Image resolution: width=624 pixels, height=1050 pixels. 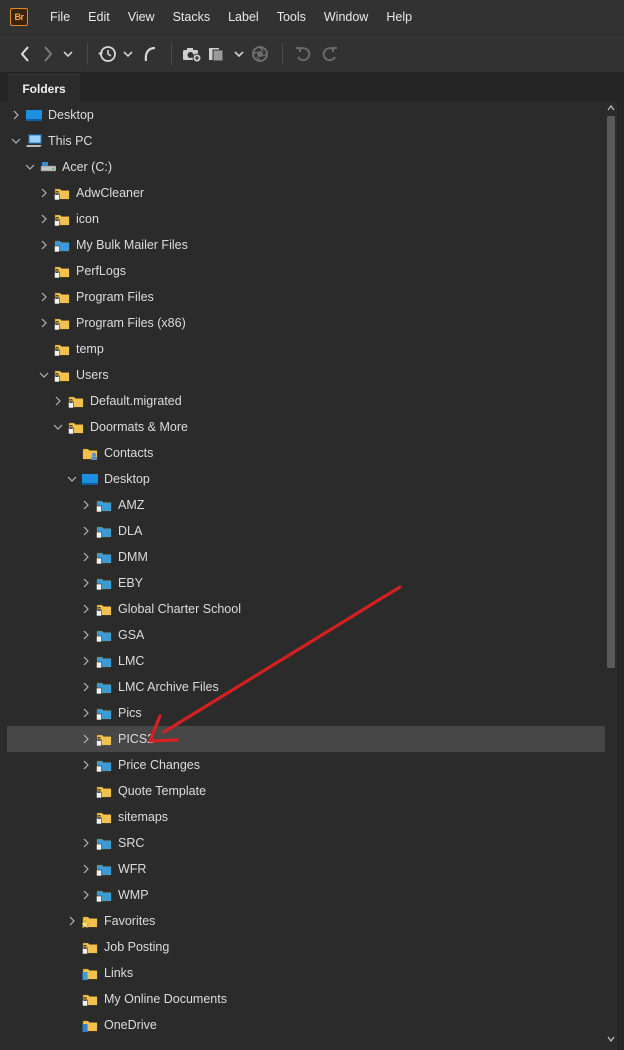 I want to click on tree-row-label: GSA, so click(x=131, y=635).